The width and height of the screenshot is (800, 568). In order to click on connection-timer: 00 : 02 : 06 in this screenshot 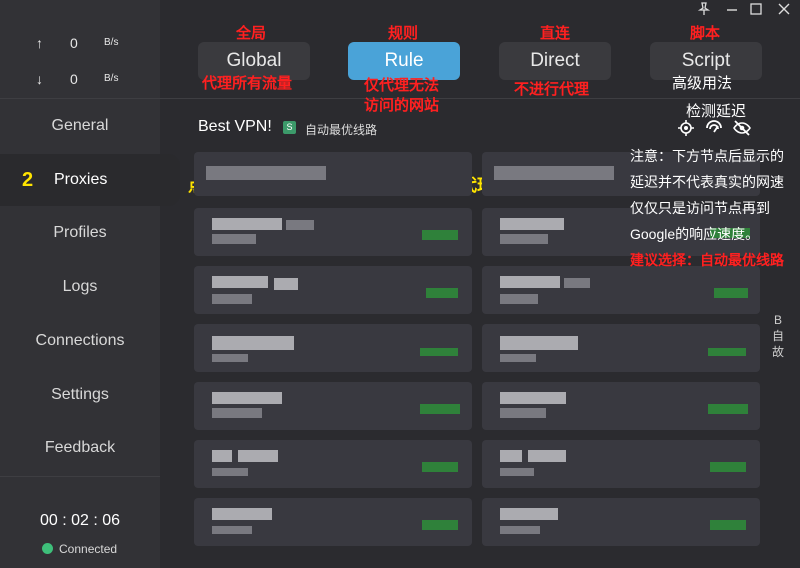, I will do `click(80, 520)`.